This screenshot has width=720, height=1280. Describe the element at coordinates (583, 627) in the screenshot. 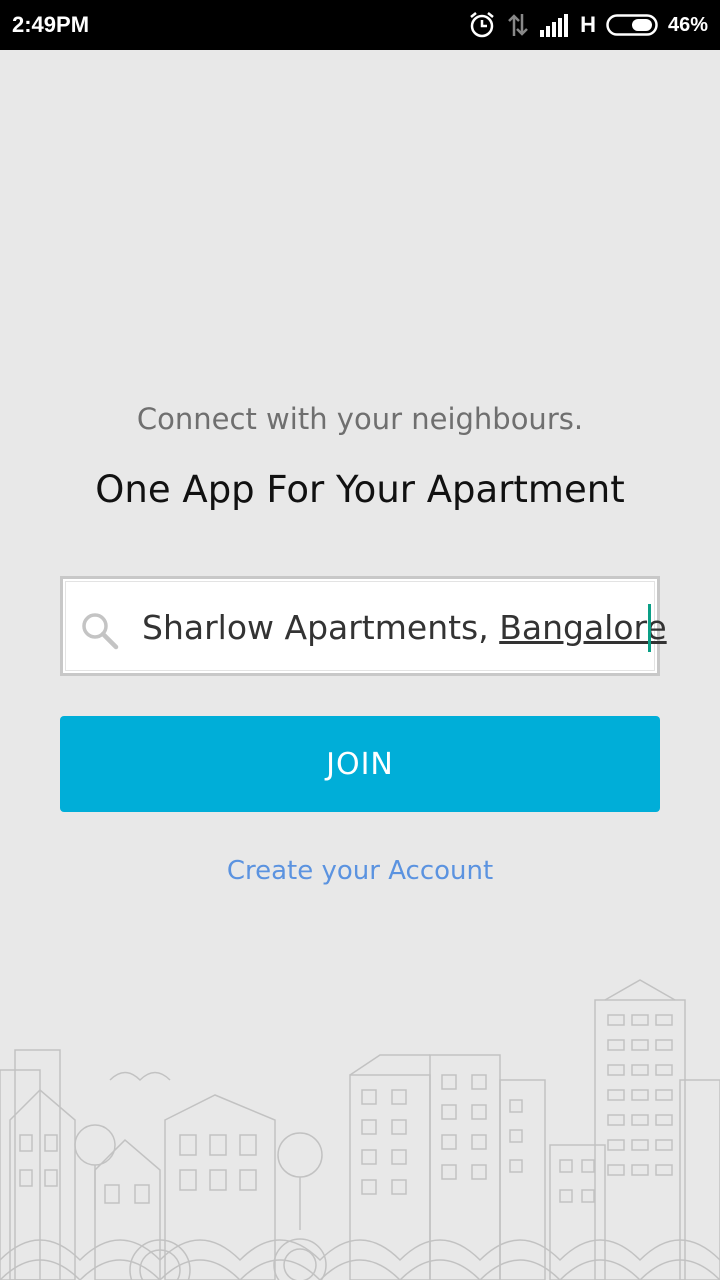

I see `search-value-composing: Bangalore` at that location.